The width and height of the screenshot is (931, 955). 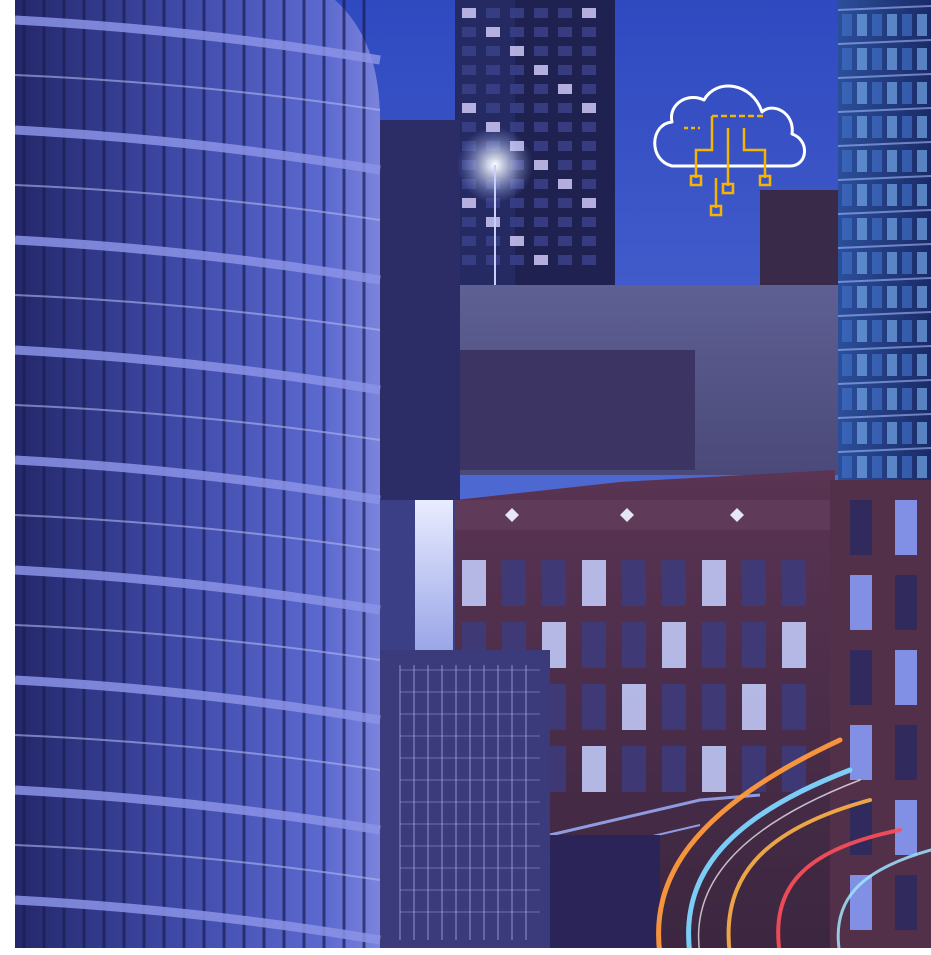 What do you see at coordinates (800, 240) in the screenshot?
I see `right-brick-tower` at bounding box center [800, 240].